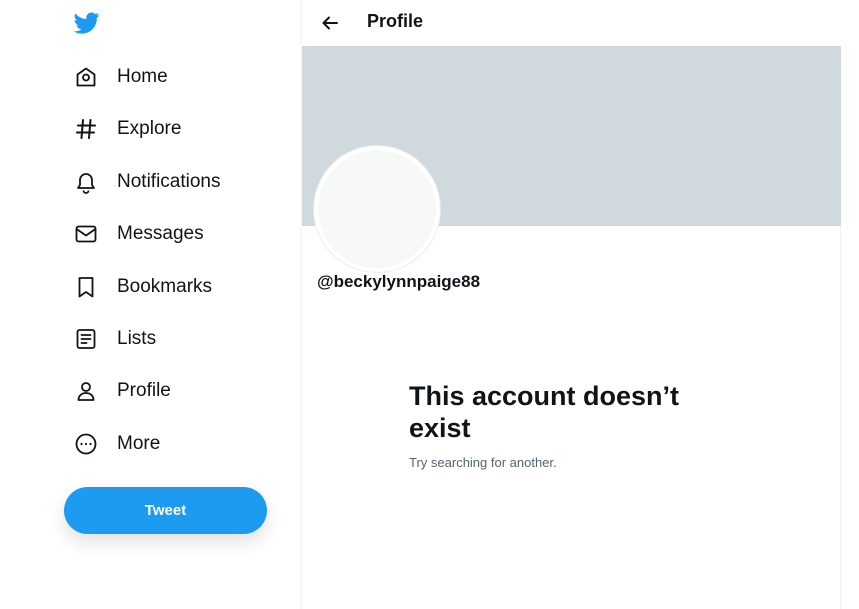 This screenshot has width=859, height=609. What do you see at coordinates (483, 462) in the screenshot?
I see `empty-state-subtitle: Try searching for another.` at bounding box center [483, 462].